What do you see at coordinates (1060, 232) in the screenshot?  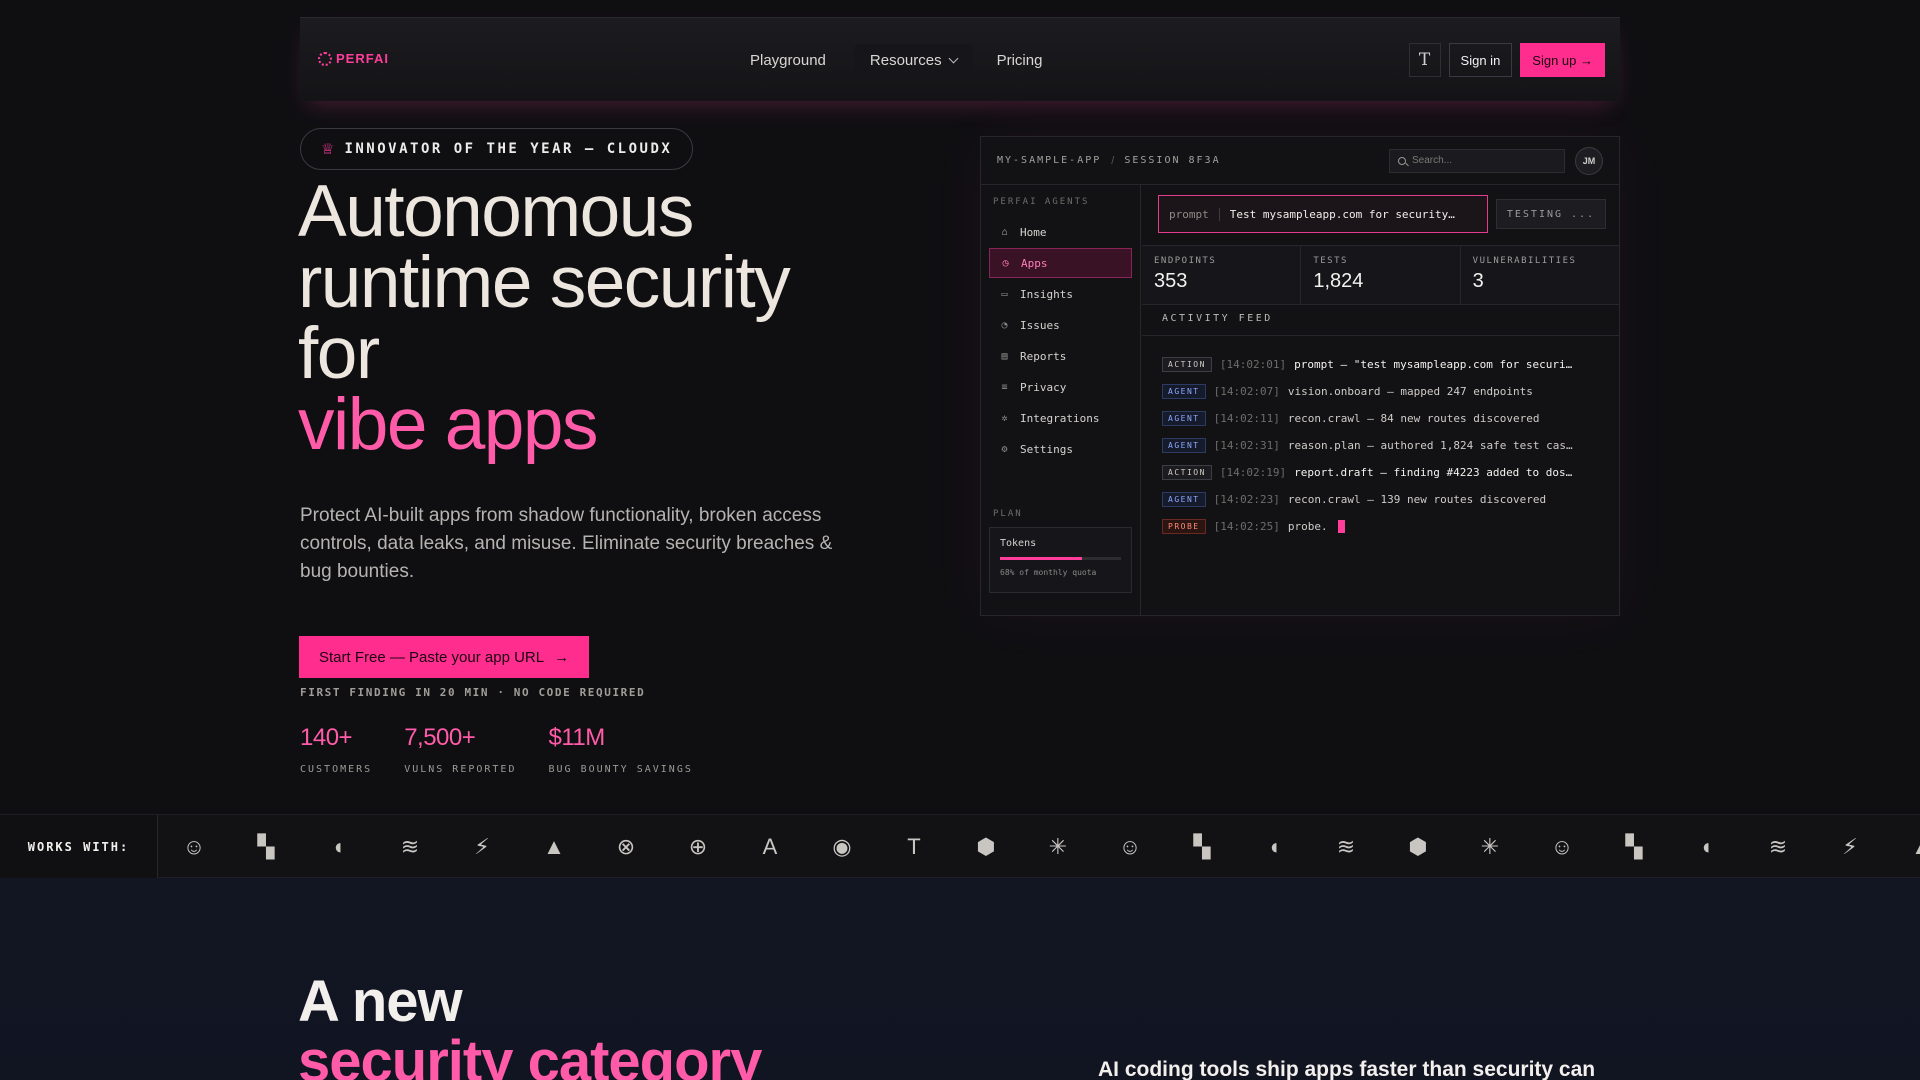 I see `sidebar-item-home: ⌂ Home` at bounding box center [1060, 232].